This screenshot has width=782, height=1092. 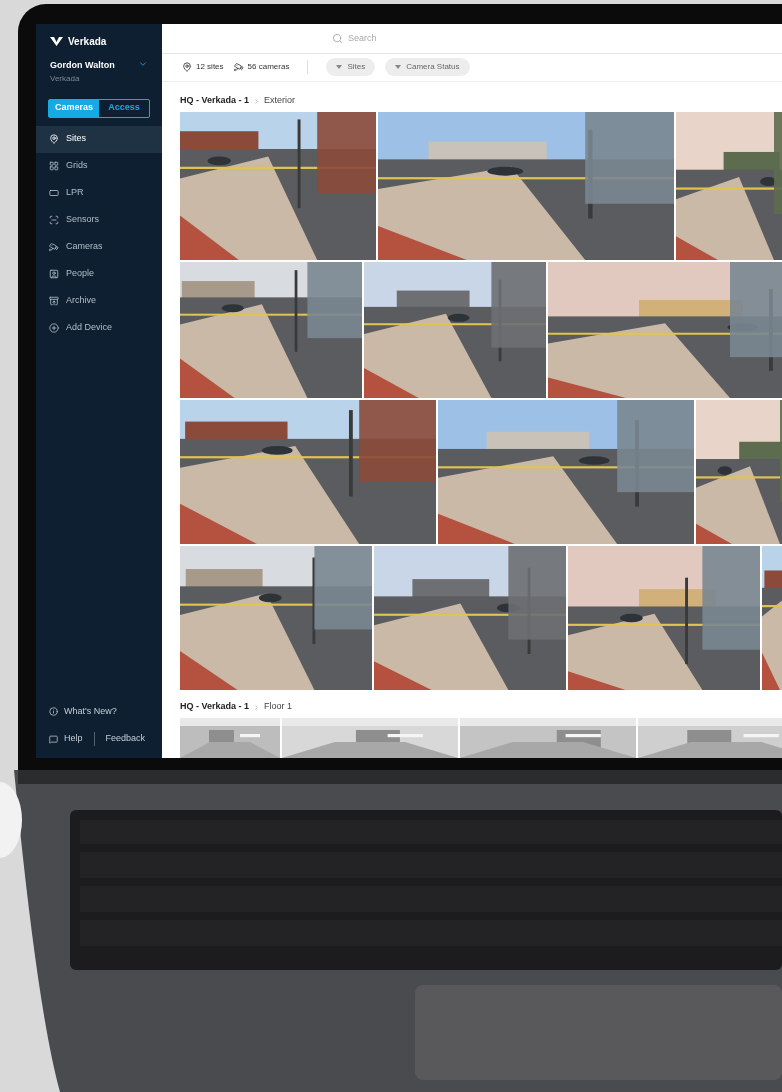 I want to click on sites-count: 12 sites, so click(x=210, y=67).